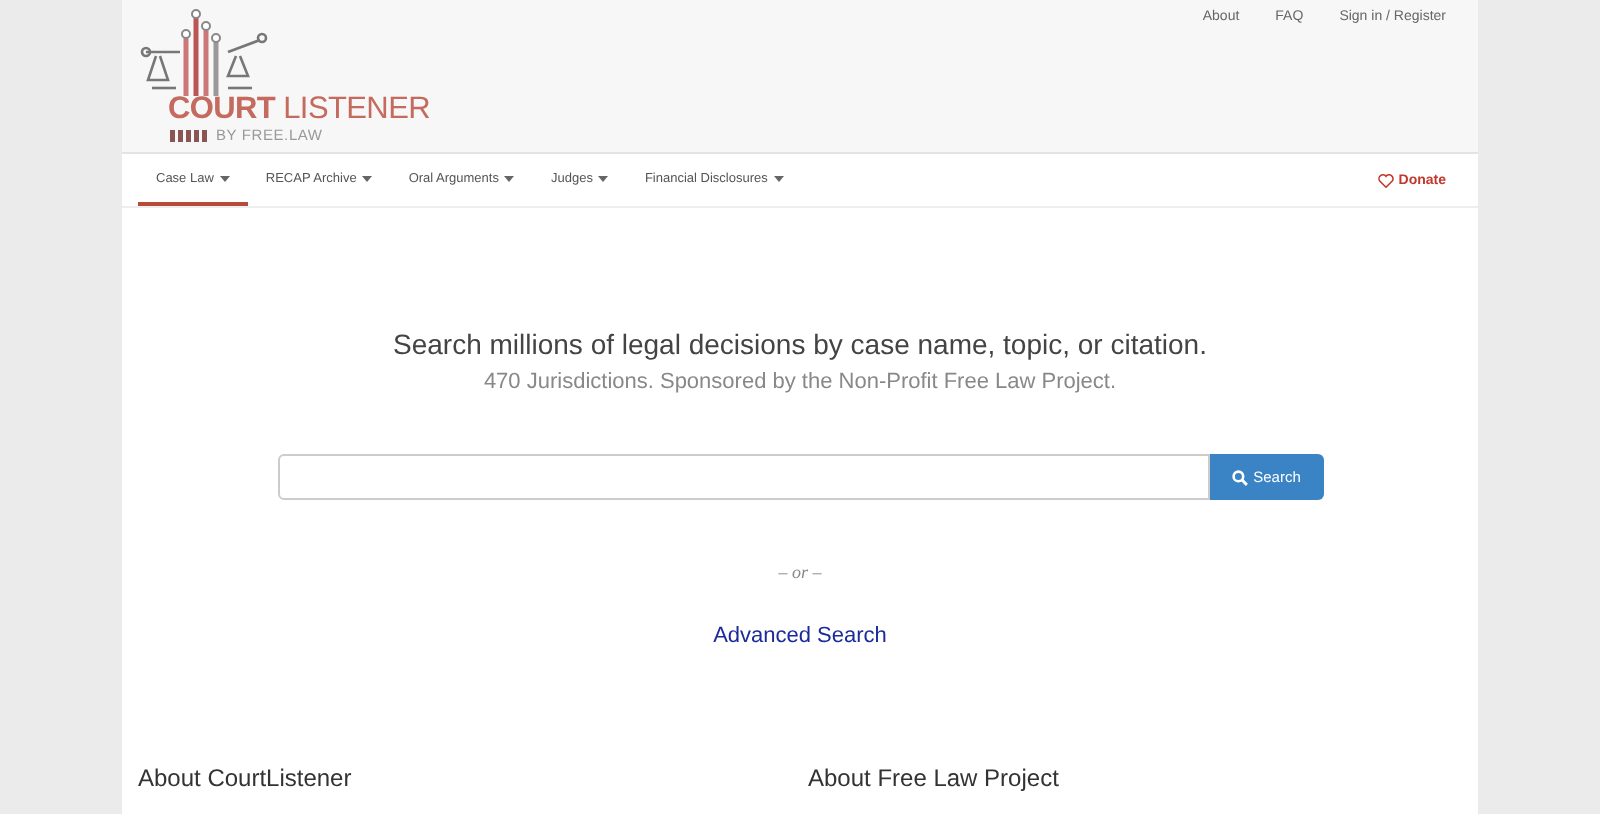  I want to click on advanced-search-link: Advanced Search, so click(800, 636).